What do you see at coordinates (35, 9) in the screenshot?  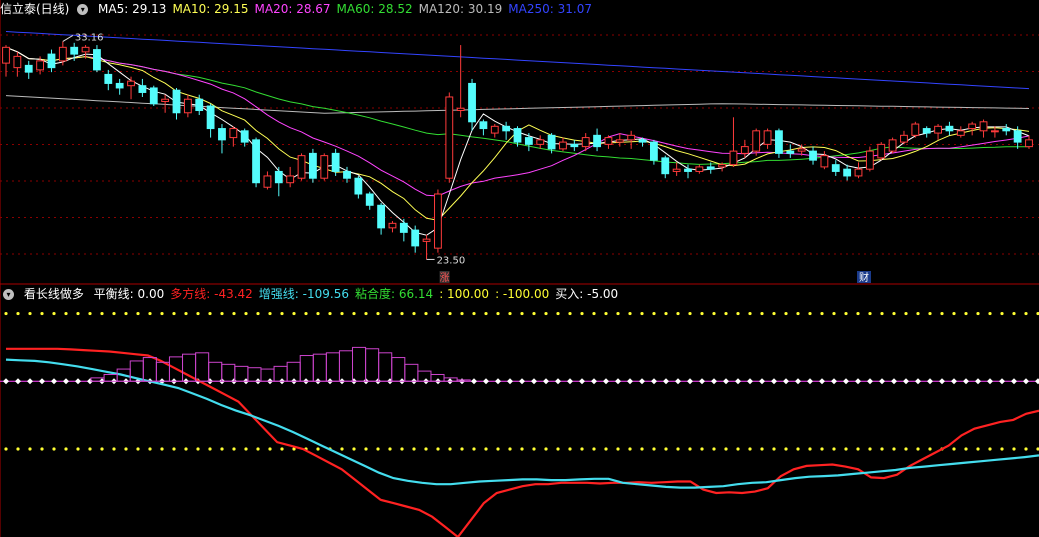 I see `stock-name: 信立泰(日线)` at bounding box center [35, 9].